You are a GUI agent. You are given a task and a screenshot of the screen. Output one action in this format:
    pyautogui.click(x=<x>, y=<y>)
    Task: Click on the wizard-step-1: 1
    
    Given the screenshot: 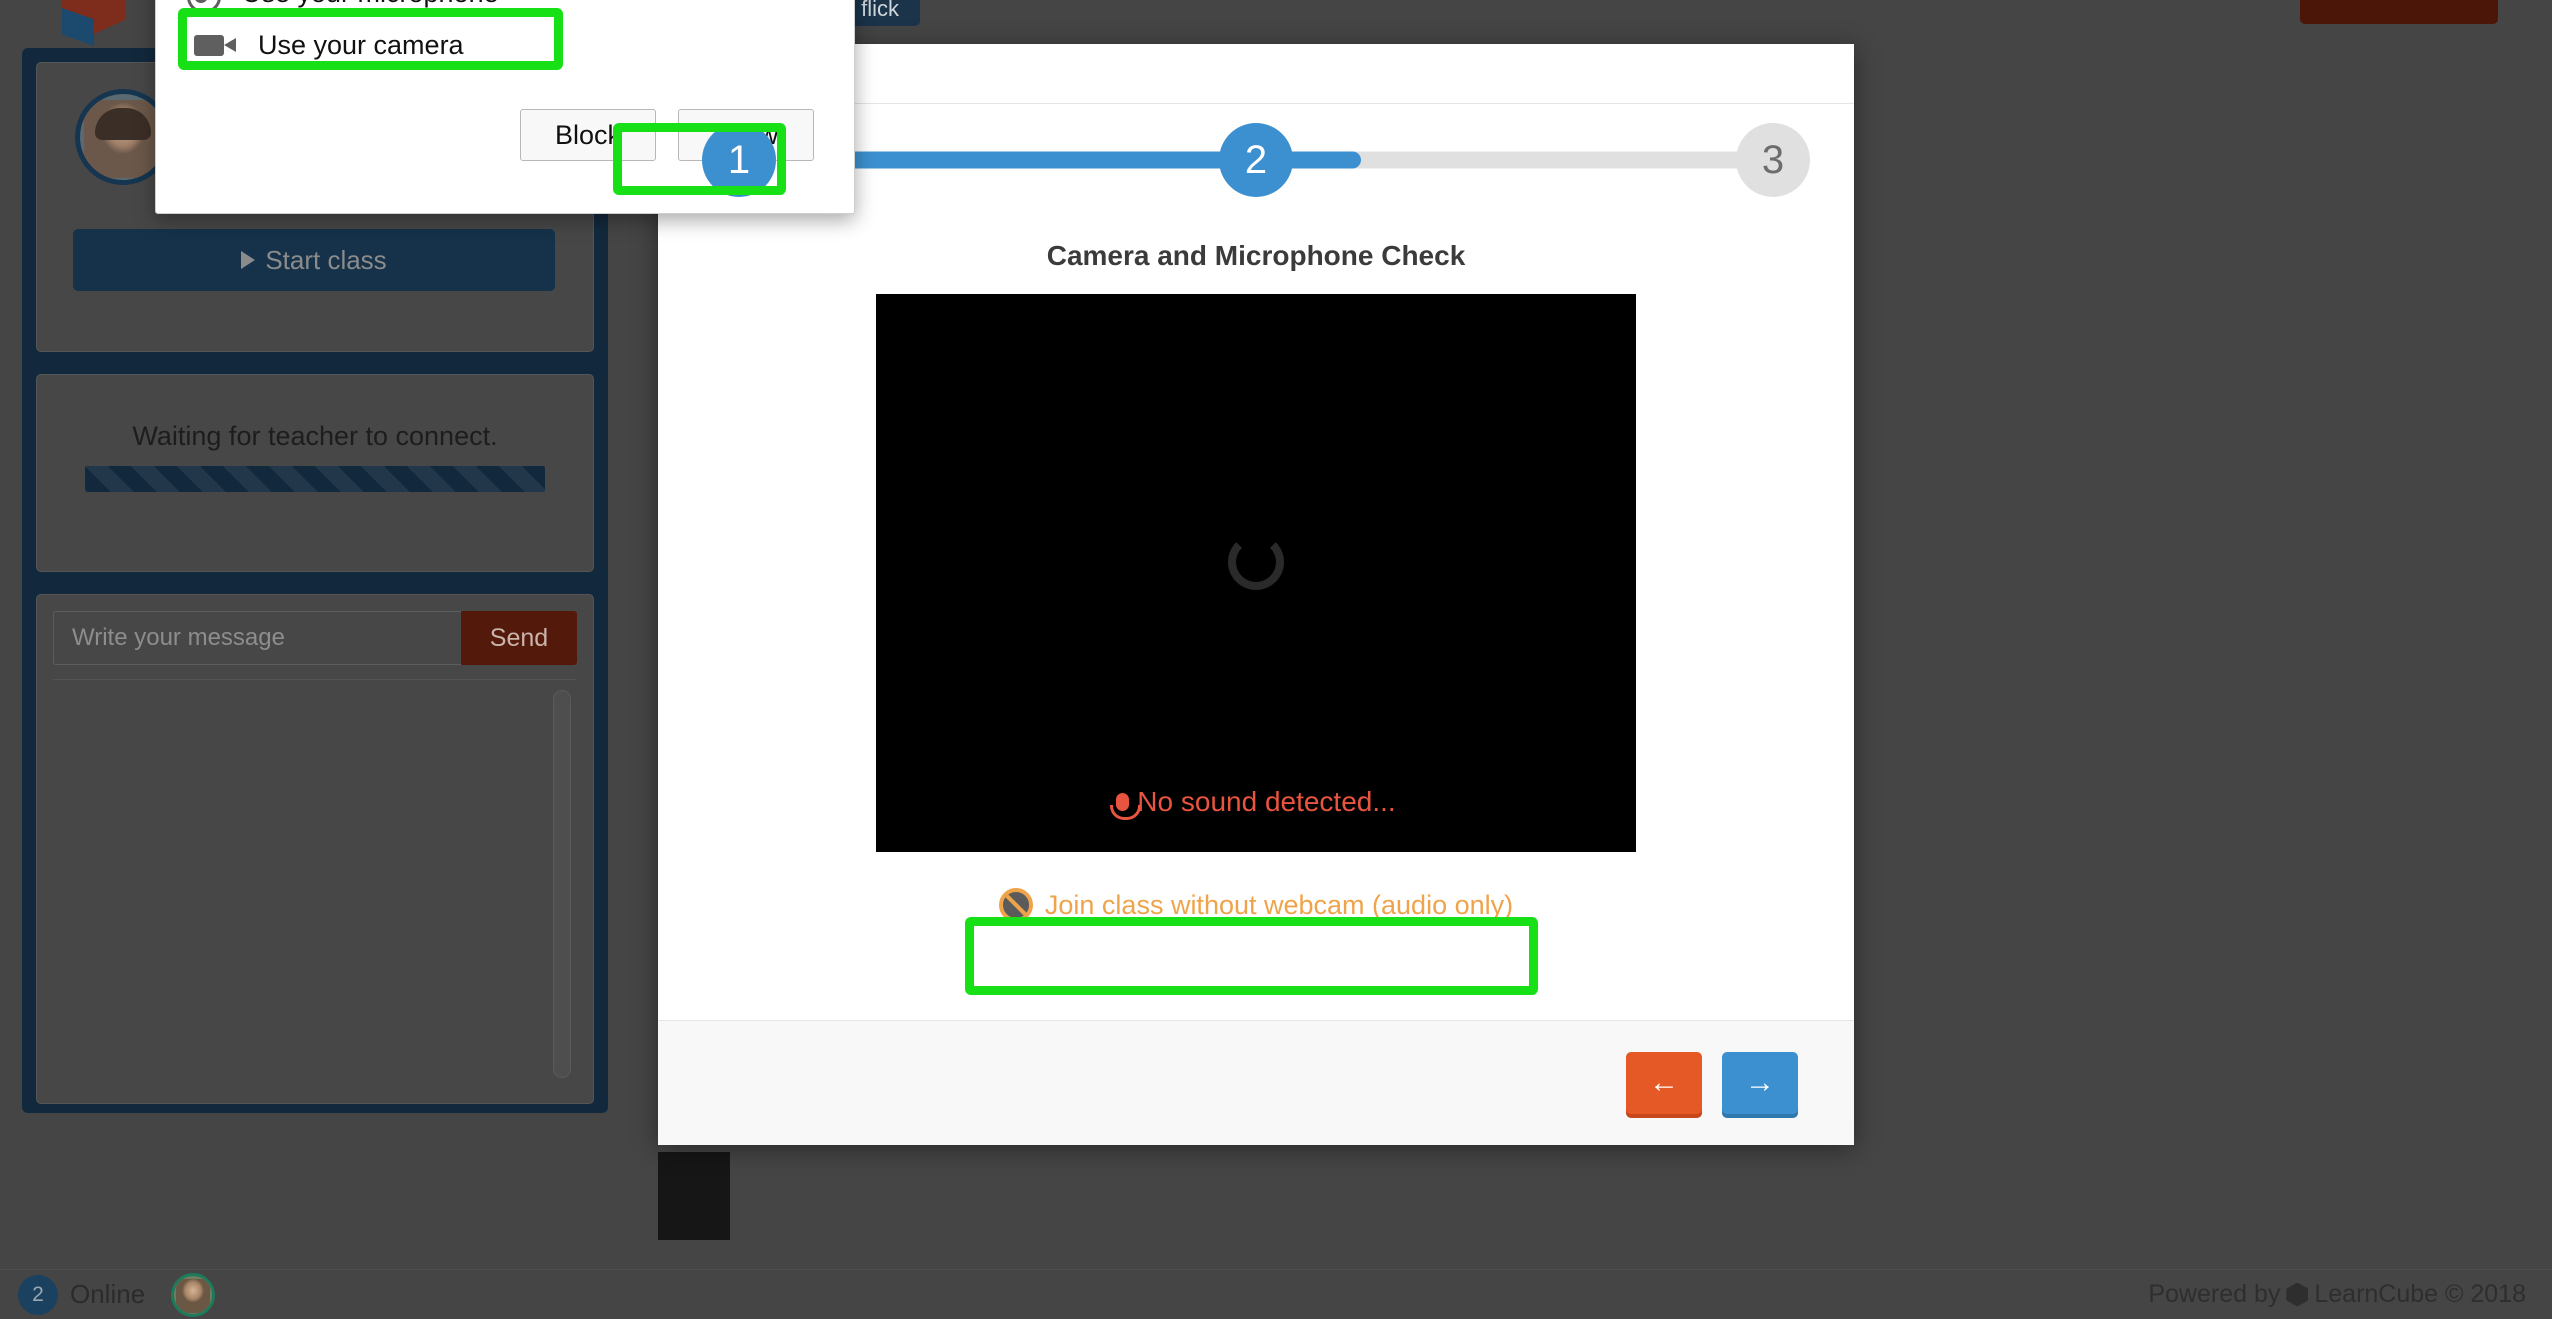 What is the action you would take?
    pyautogui.click(x=739, y=160)
    